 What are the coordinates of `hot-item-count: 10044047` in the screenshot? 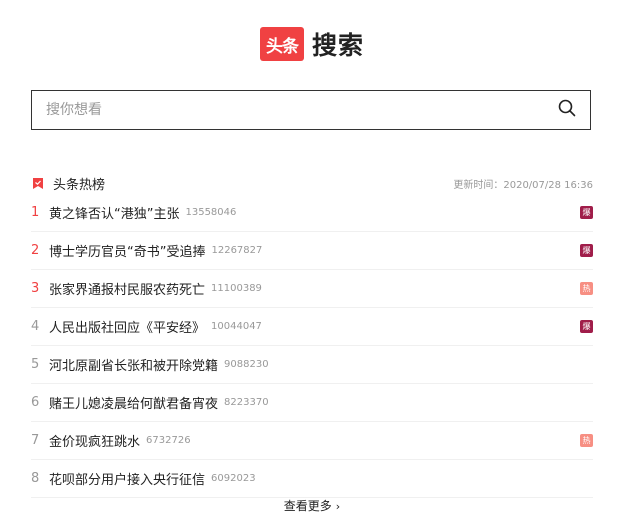 It's located at (236, 326).